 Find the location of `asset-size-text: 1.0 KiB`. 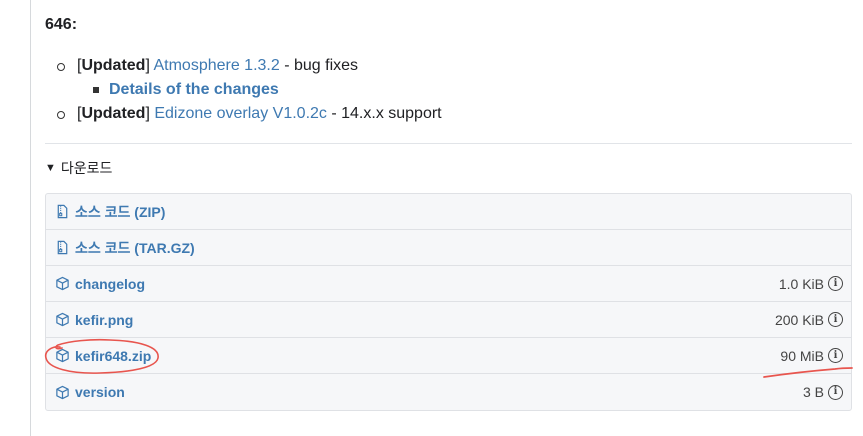

asset-size-text: 1.0 KiB is located at coordinates (801, 283).